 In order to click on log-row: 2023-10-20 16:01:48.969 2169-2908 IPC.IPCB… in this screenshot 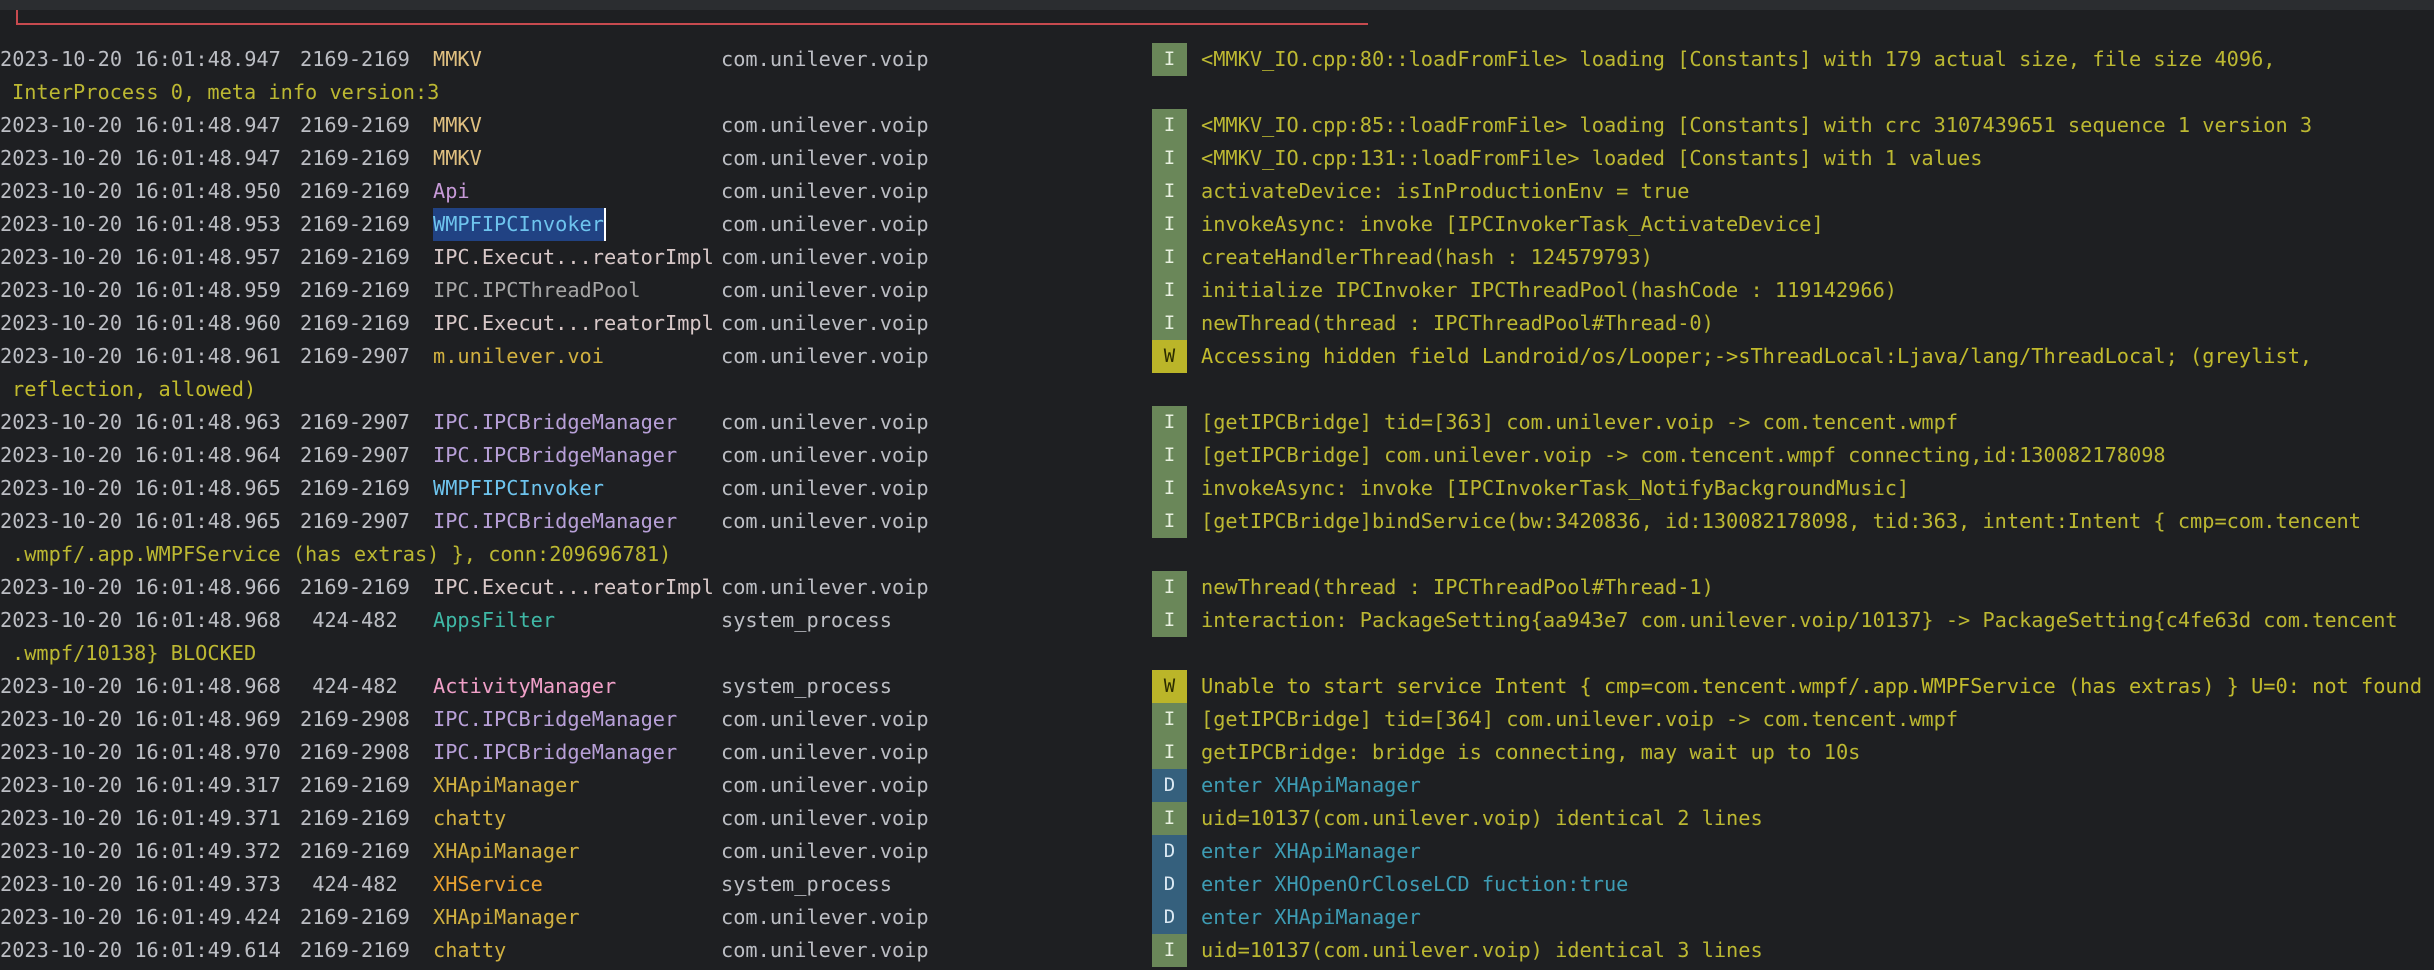, I will do `click(1217, 719)`.